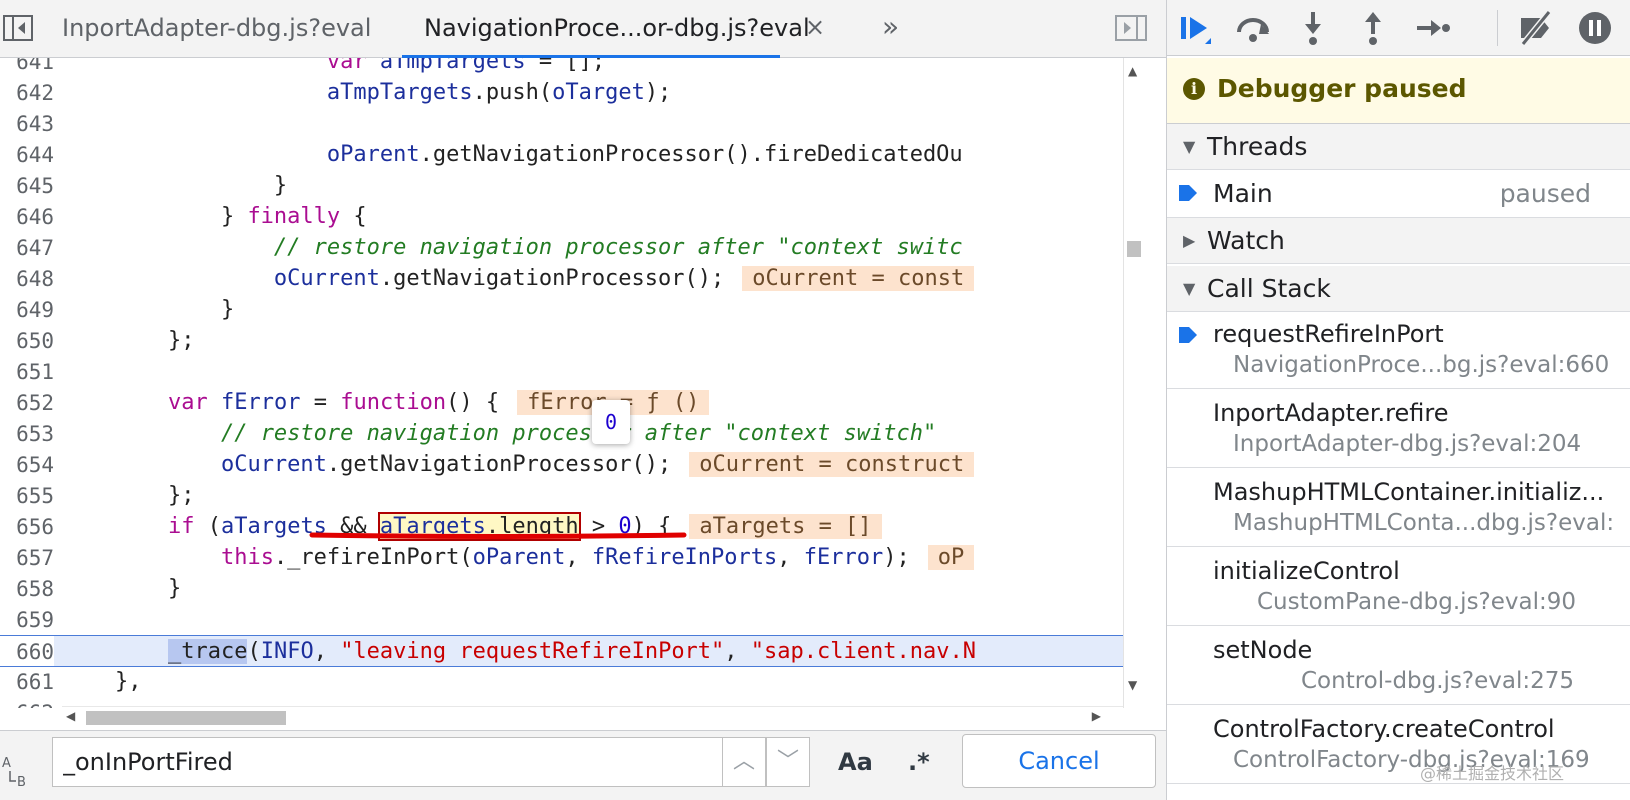  What do you see at coordinates (70, 716) in the screenshot?
I see `scroll-left-icon: ◀` at bounding box center [70, 716].